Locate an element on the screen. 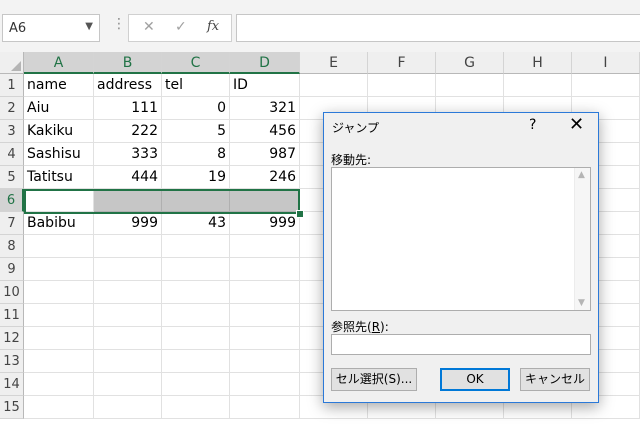  row-header-7: 7 is located at coordinates (12, 223).